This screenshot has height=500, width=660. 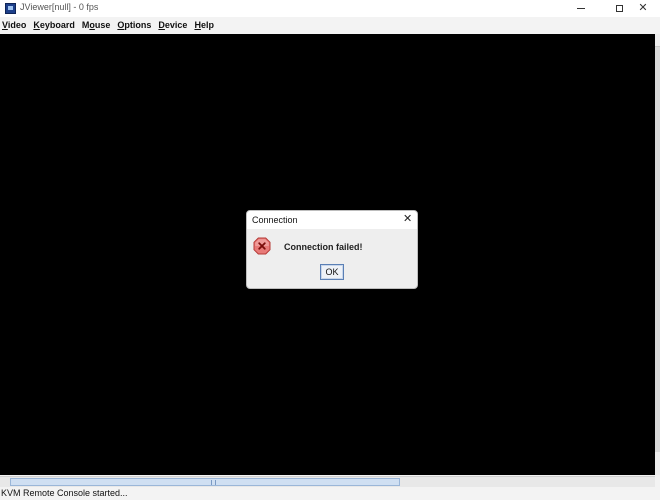 I want to click on close-icon: ✕, so click(x=643, y=8).